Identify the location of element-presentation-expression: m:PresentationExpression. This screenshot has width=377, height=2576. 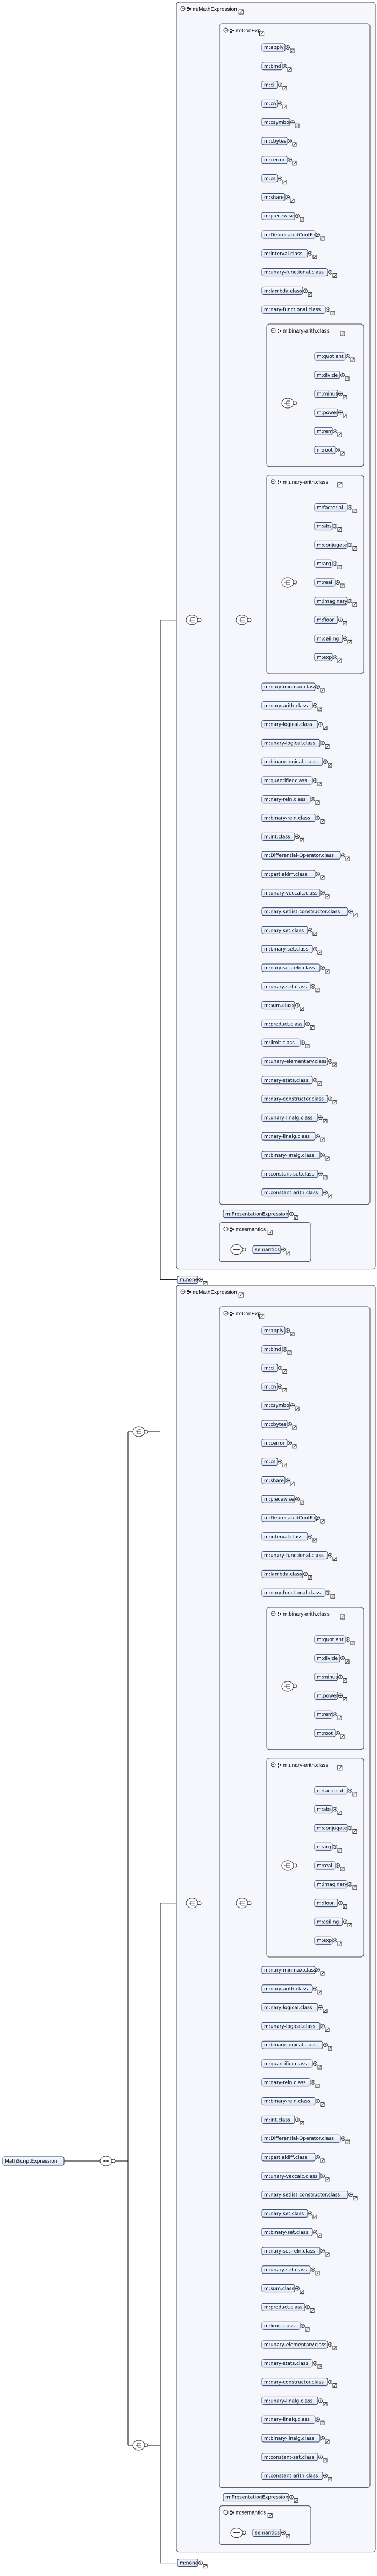
(261, 1215).